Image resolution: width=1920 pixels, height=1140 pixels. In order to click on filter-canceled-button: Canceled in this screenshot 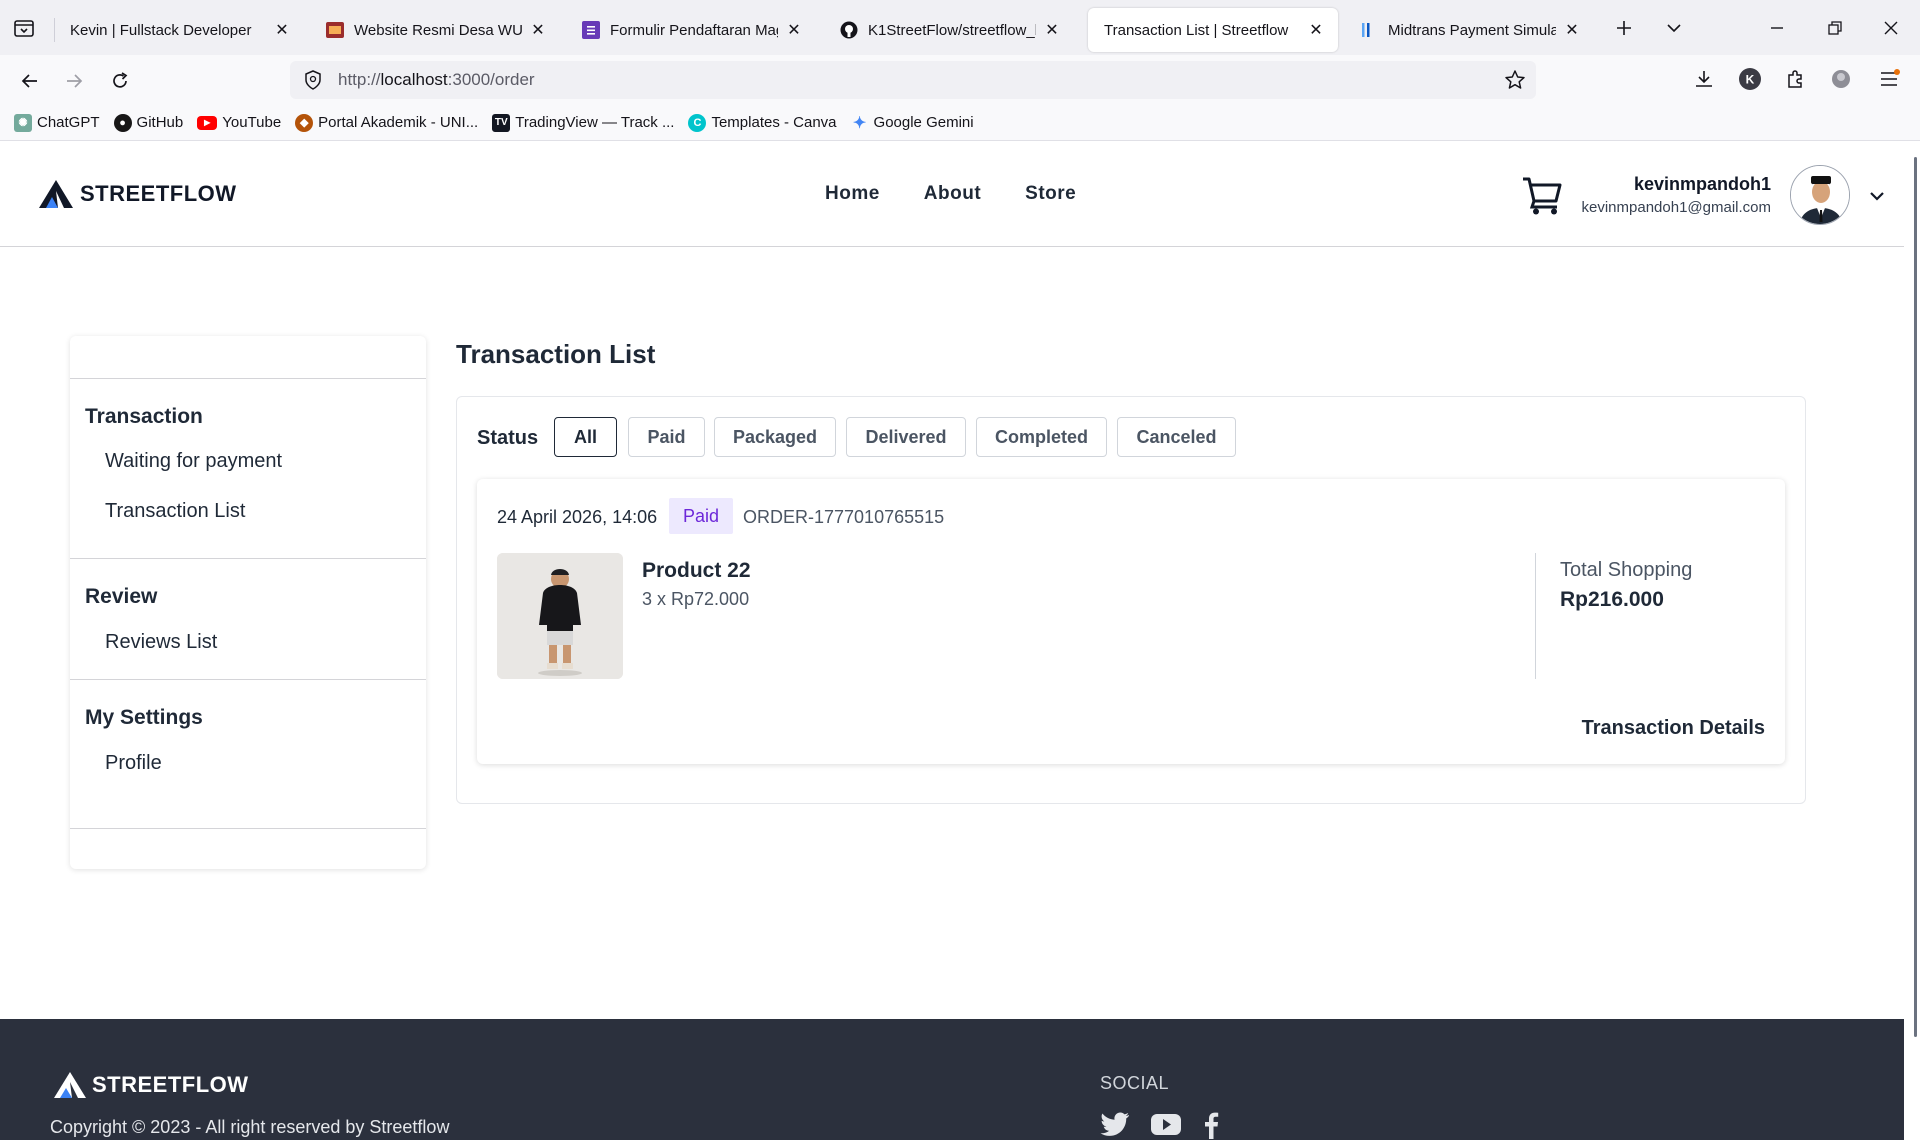, I will do `click(1176, 437)`.